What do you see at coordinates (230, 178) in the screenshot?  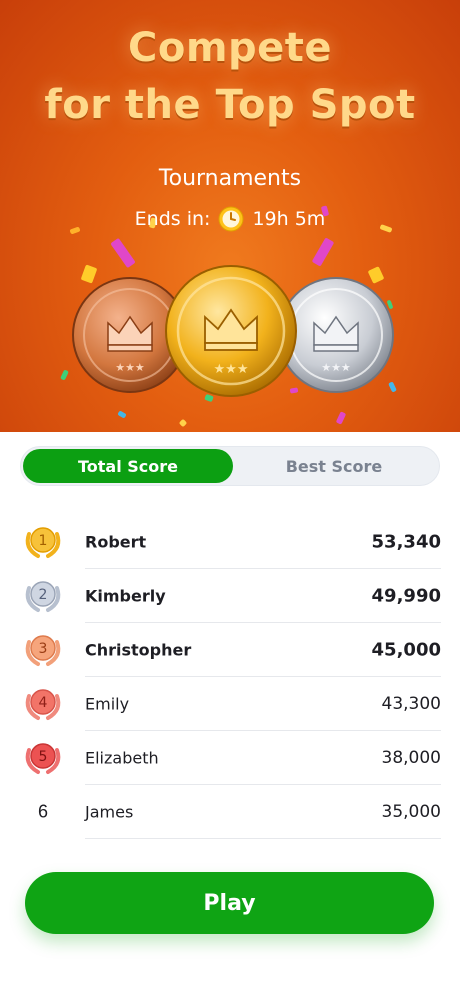 I see `tournament-label: Tournaments` at bounding box center [230, 178].